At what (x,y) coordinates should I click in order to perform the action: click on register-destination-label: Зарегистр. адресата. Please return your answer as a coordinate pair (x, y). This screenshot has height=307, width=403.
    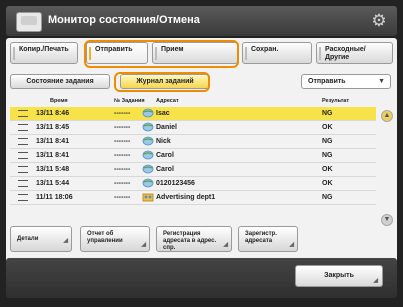
    Looking at the image, I should click on (261, 237).